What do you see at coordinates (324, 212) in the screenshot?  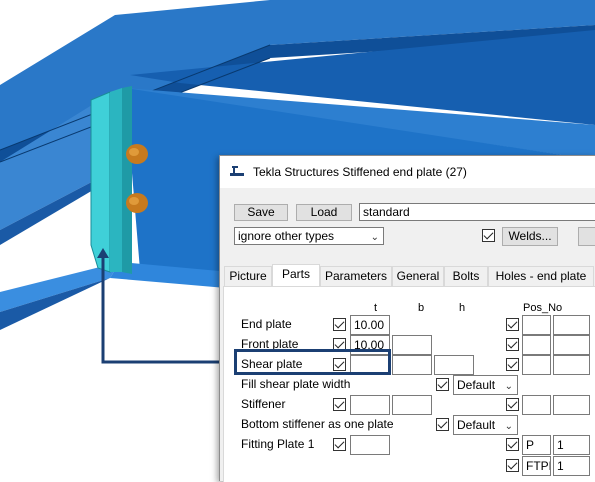 I see `load-button: Load` at bounding box center [324, 212].